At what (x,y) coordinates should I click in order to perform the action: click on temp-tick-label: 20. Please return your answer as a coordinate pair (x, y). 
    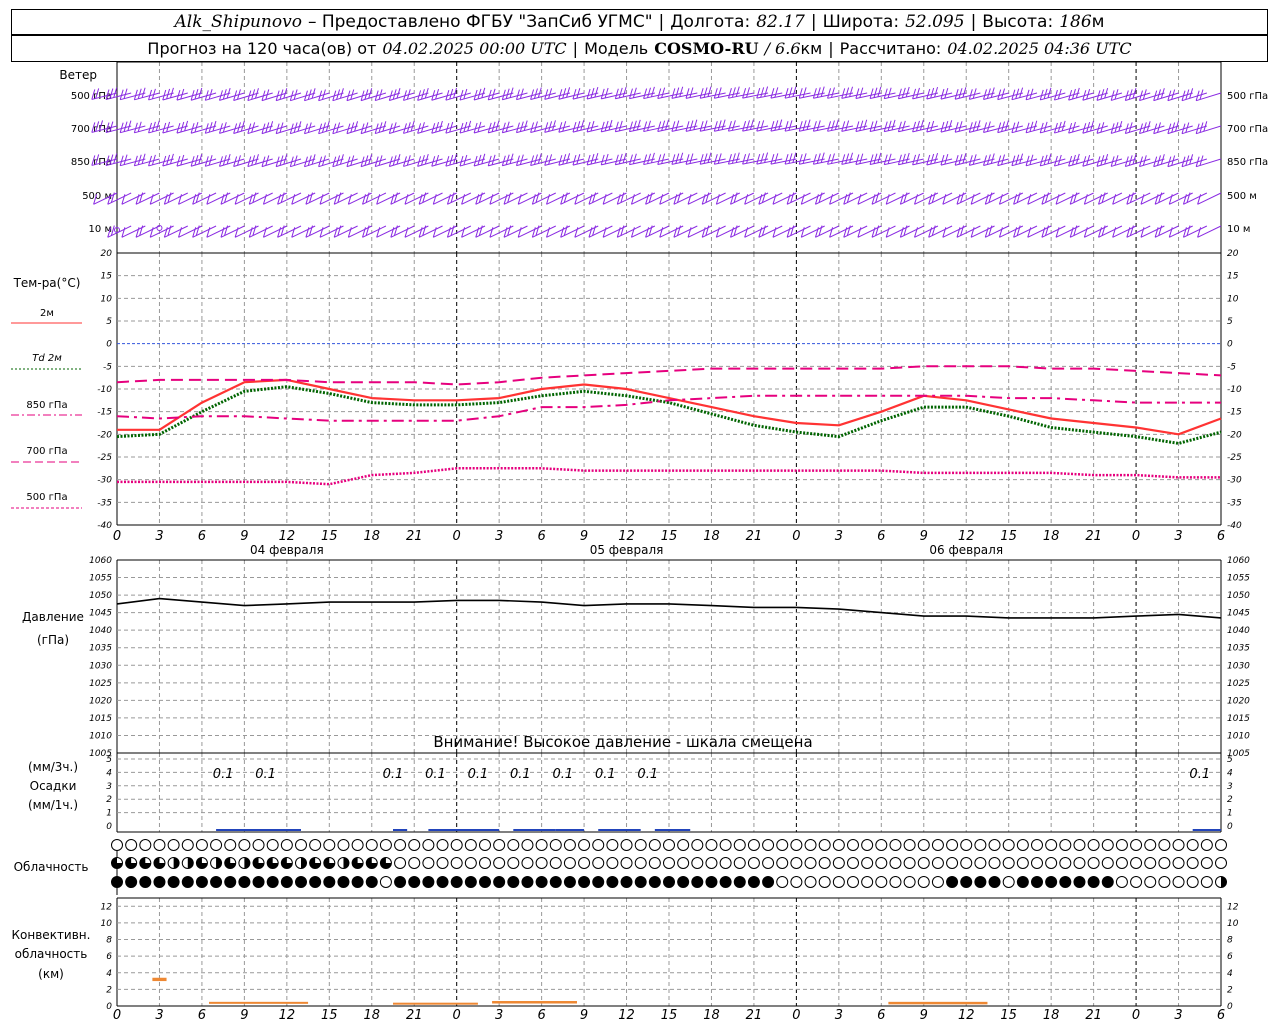
    Looking at the image, I should click on (1233, 254).